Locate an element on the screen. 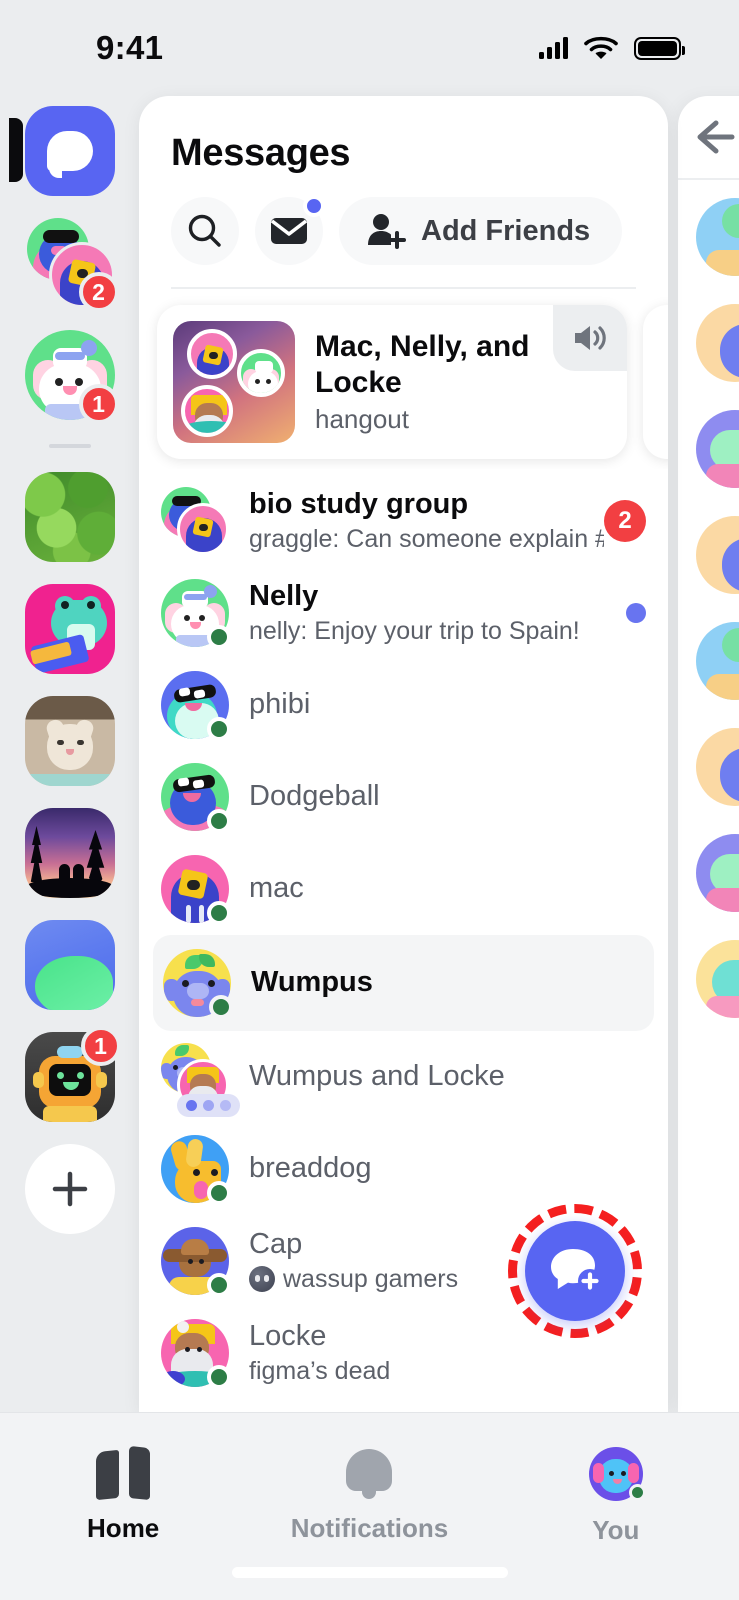  inbox-button is located at coordinates (290, 230).